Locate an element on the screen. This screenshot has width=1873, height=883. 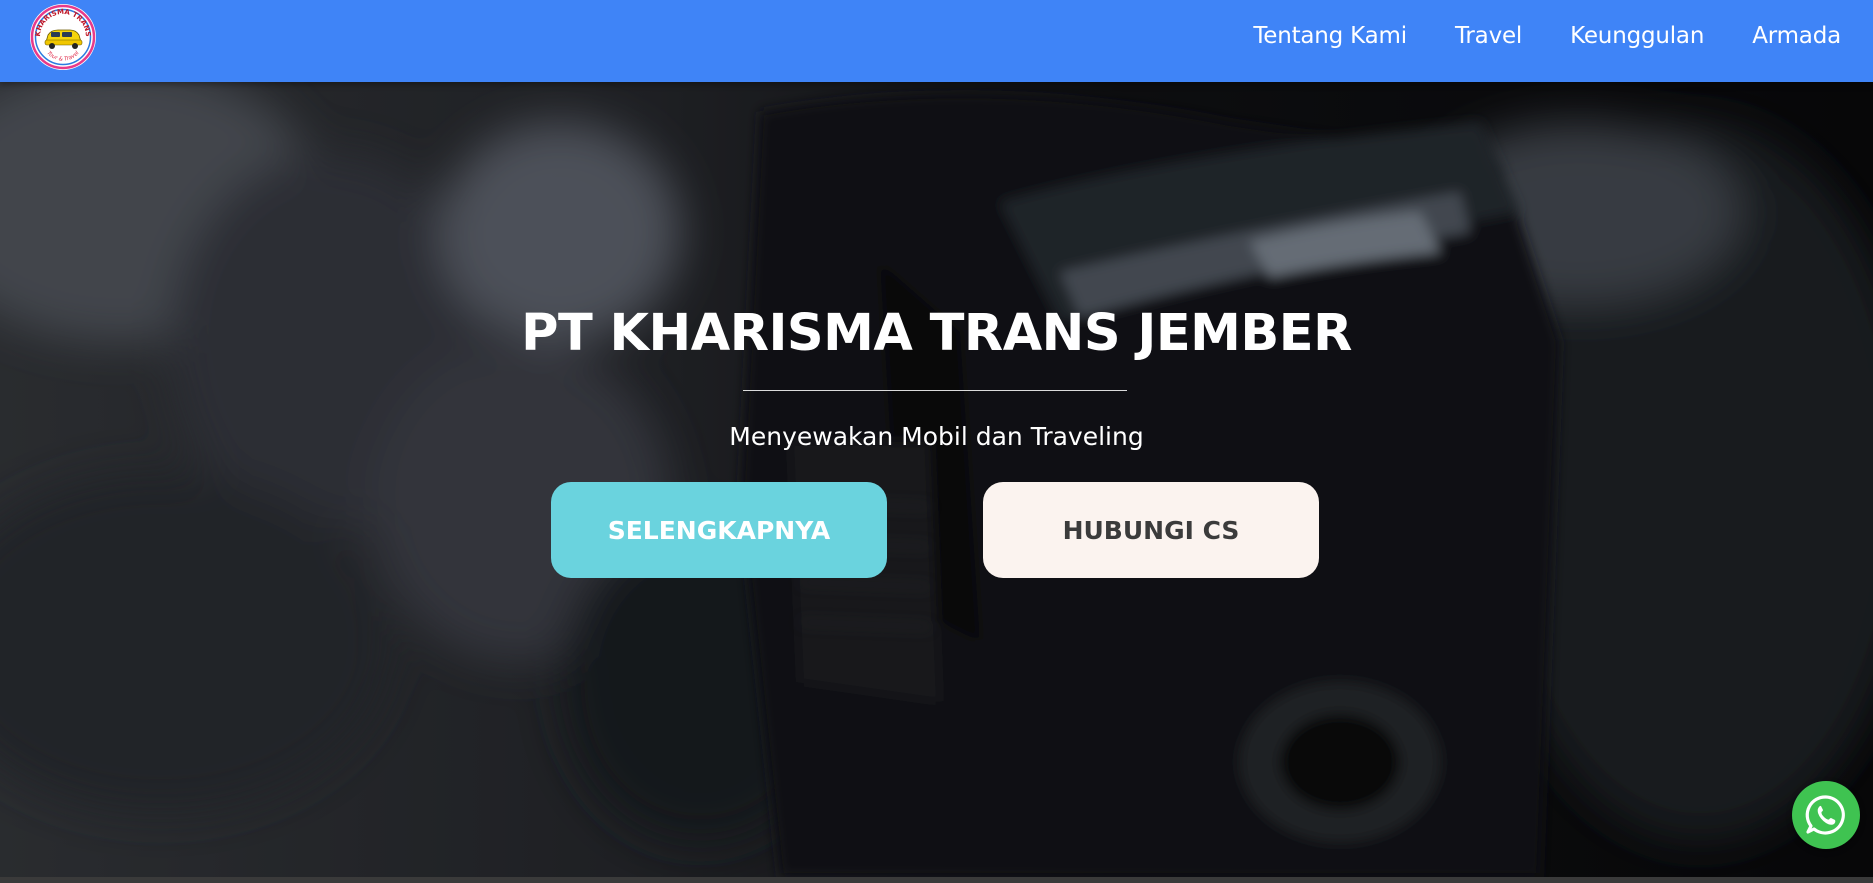
hero-subtitle: Menyewakan Mobil dan Traveling is located at coordinates (936, 436).